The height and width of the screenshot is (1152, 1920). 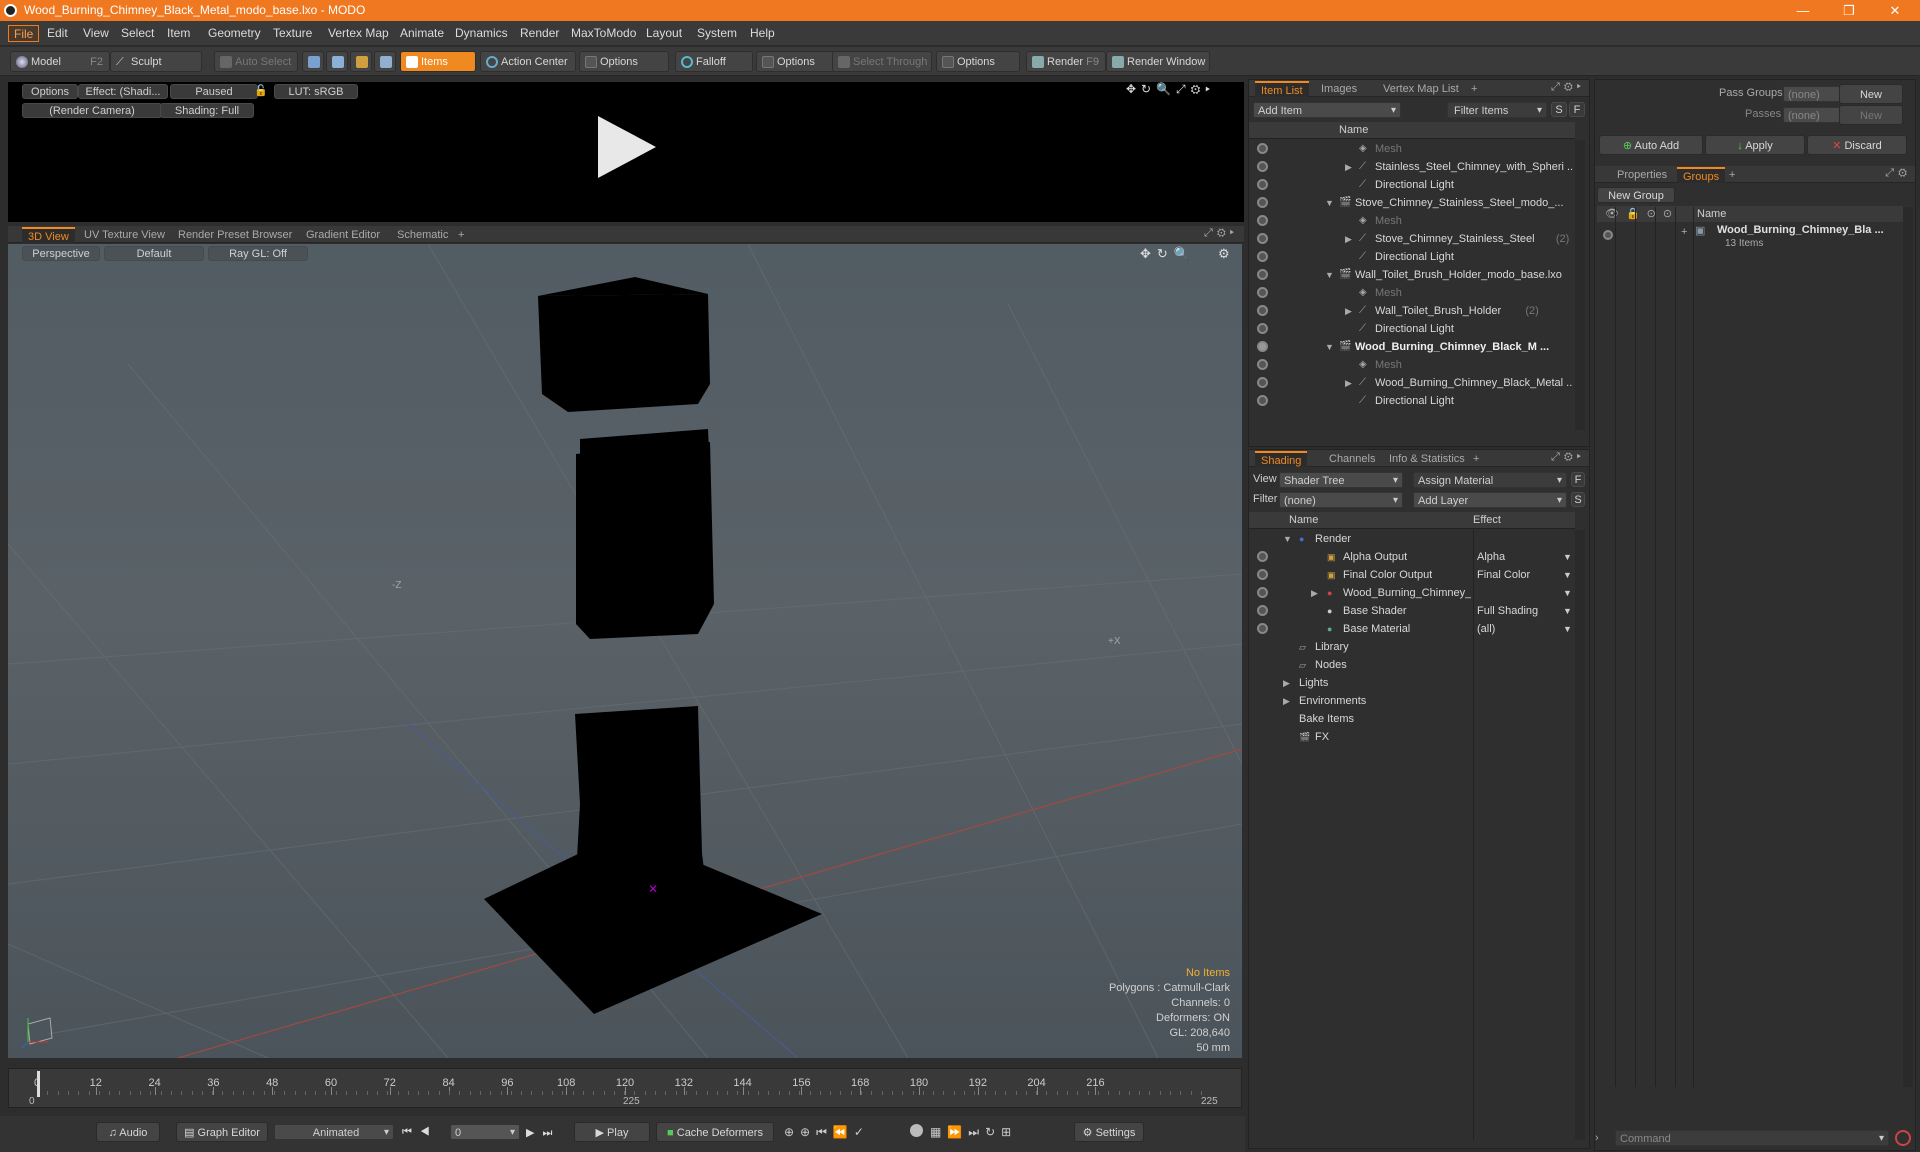 I want to click on menu-animate: Animate, so click(x=422, y=33).